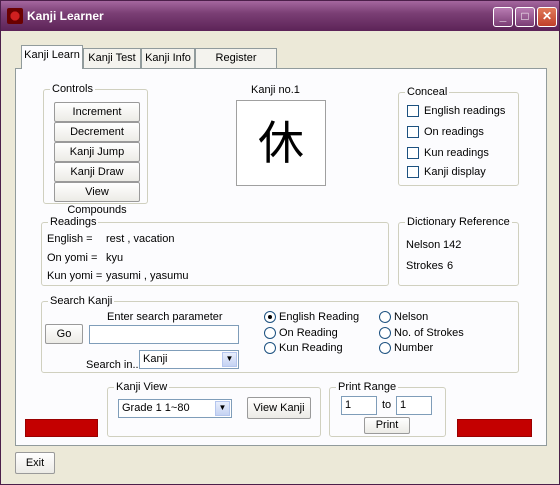 The height and width of the screenshot is (485, 560). Describe the element at coordinates (494, 428) in the screenshot. I see `right-status-bar` at that location.